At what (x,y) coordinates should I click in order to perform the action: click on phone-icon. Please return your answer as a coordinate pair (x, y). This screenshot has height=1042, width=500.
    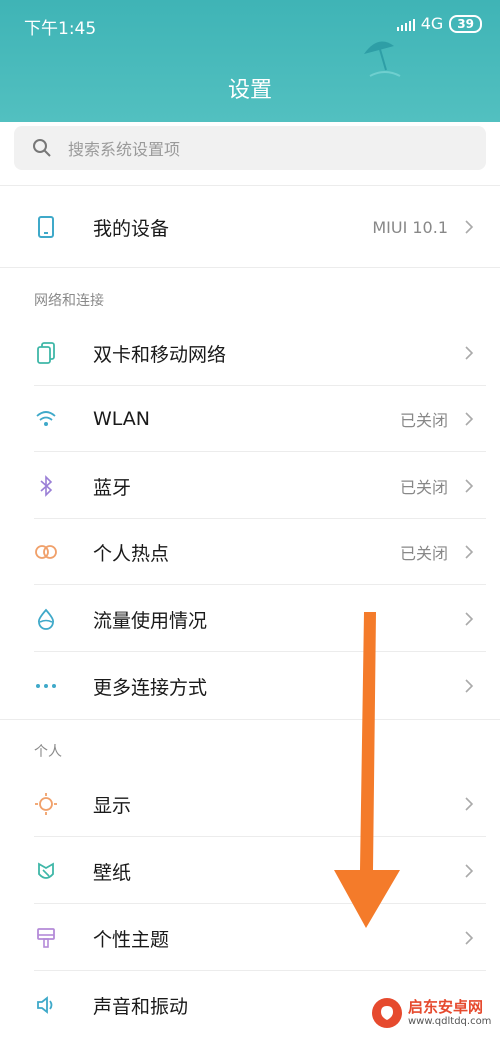
    Looking at the image, I should click on (46, 227).